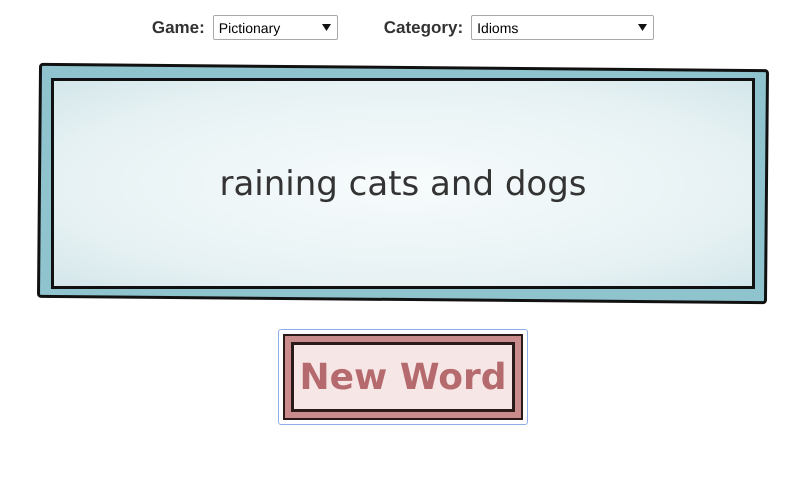 Image resolution: width=806 pixels, height=479 pixels. What do you see at coordinates (275, 27) in the screenshot?
I see `dropdown-select: Pictionary` at bounding box center [275, 27].